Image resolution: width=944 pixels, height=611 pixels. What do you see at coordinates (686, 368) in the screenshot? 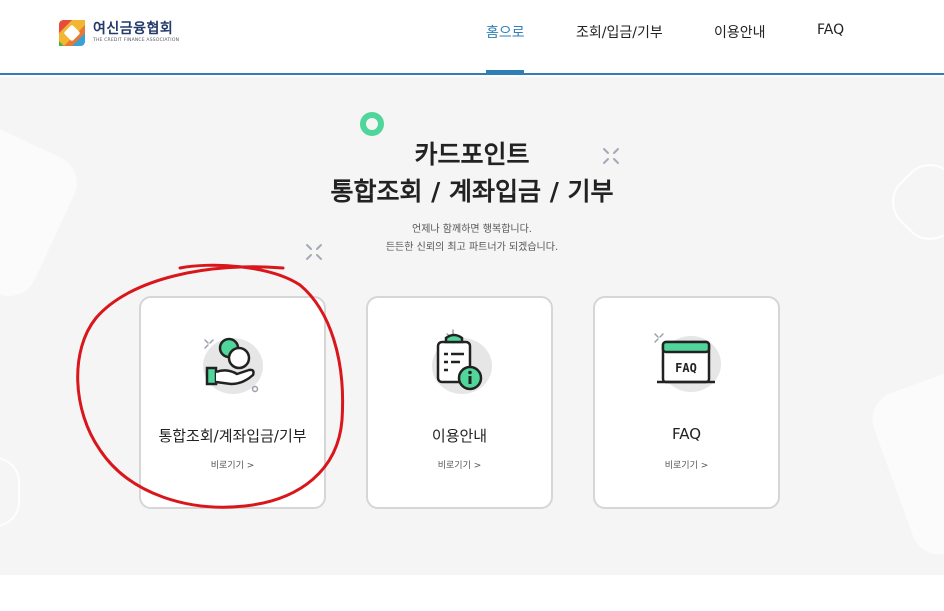
I see `svg-text: FAQ` at bounding box center [686, 368].